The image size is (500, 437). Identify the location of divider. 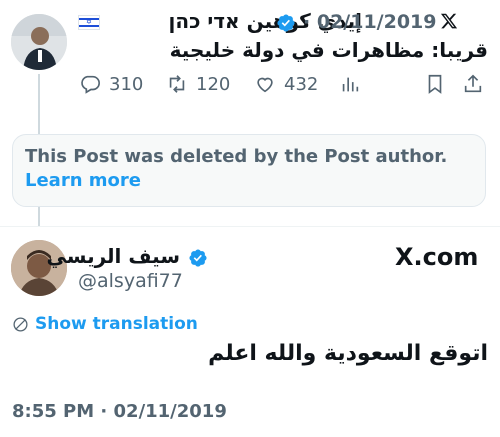
(250, 226).